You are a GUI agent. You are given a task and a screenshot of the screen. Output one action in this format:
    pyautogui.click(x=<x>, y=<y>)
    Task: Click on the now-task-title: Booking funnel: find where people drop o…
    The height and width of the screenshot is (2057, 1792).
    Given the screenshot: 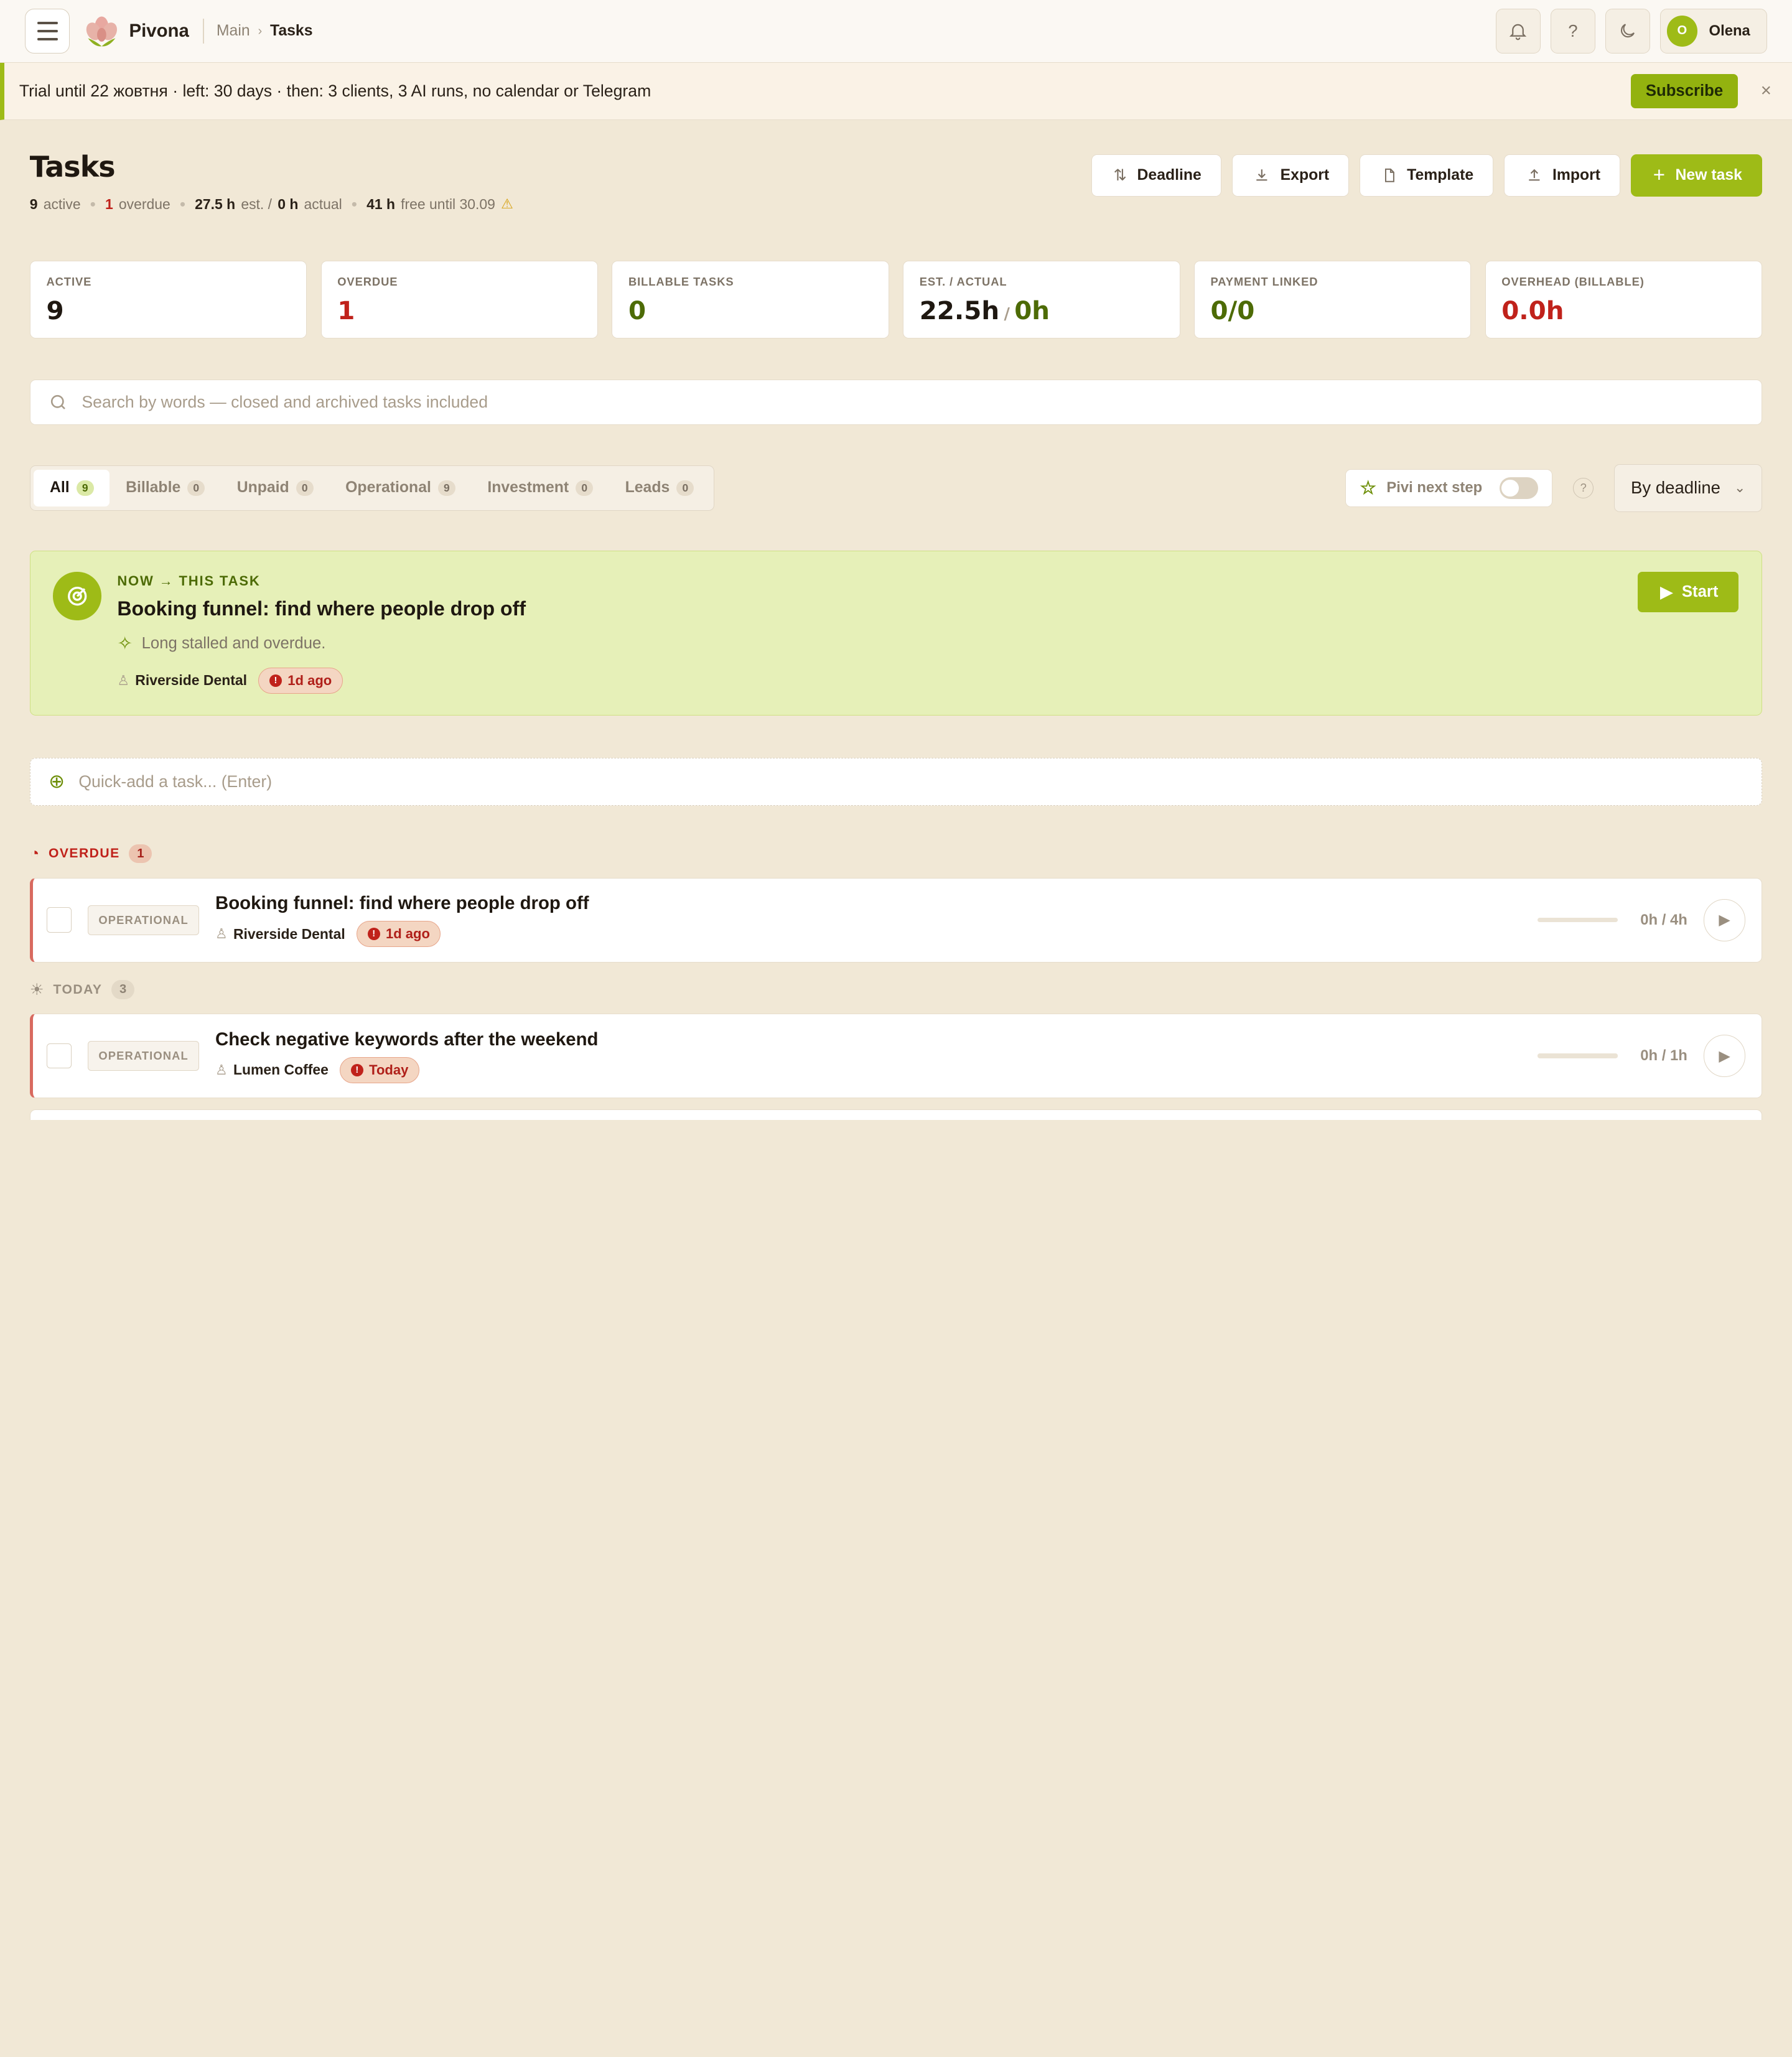 What is the action you would take?
    pyautogui.click(x=321, y=608)
    